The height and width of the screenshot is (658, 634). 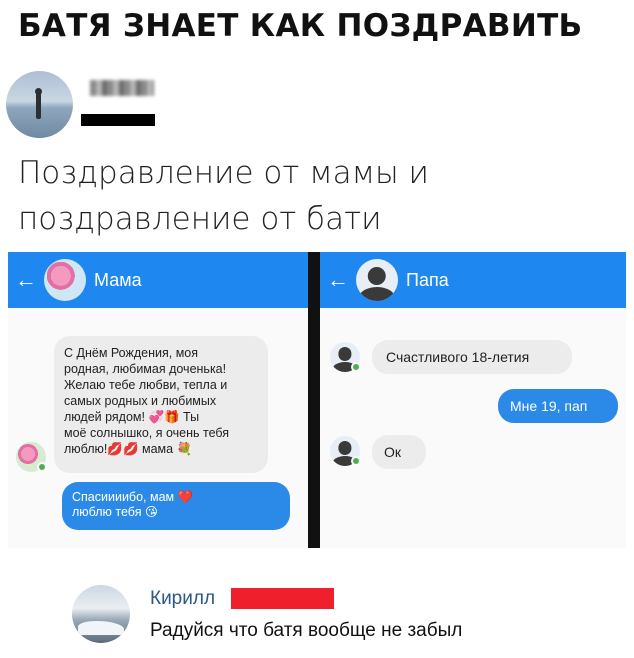 I want to click on person-silhouette-icon, so click(x=377, y=280).